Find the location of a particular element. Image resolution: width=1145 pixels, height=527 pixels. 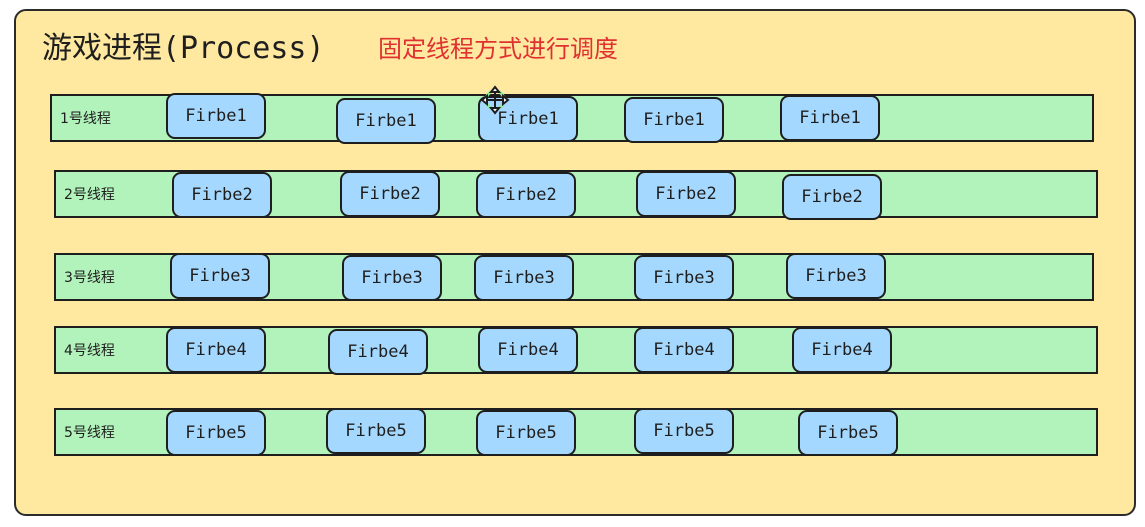

thread-label: 1号线程 is located at coordinates (85, 119).